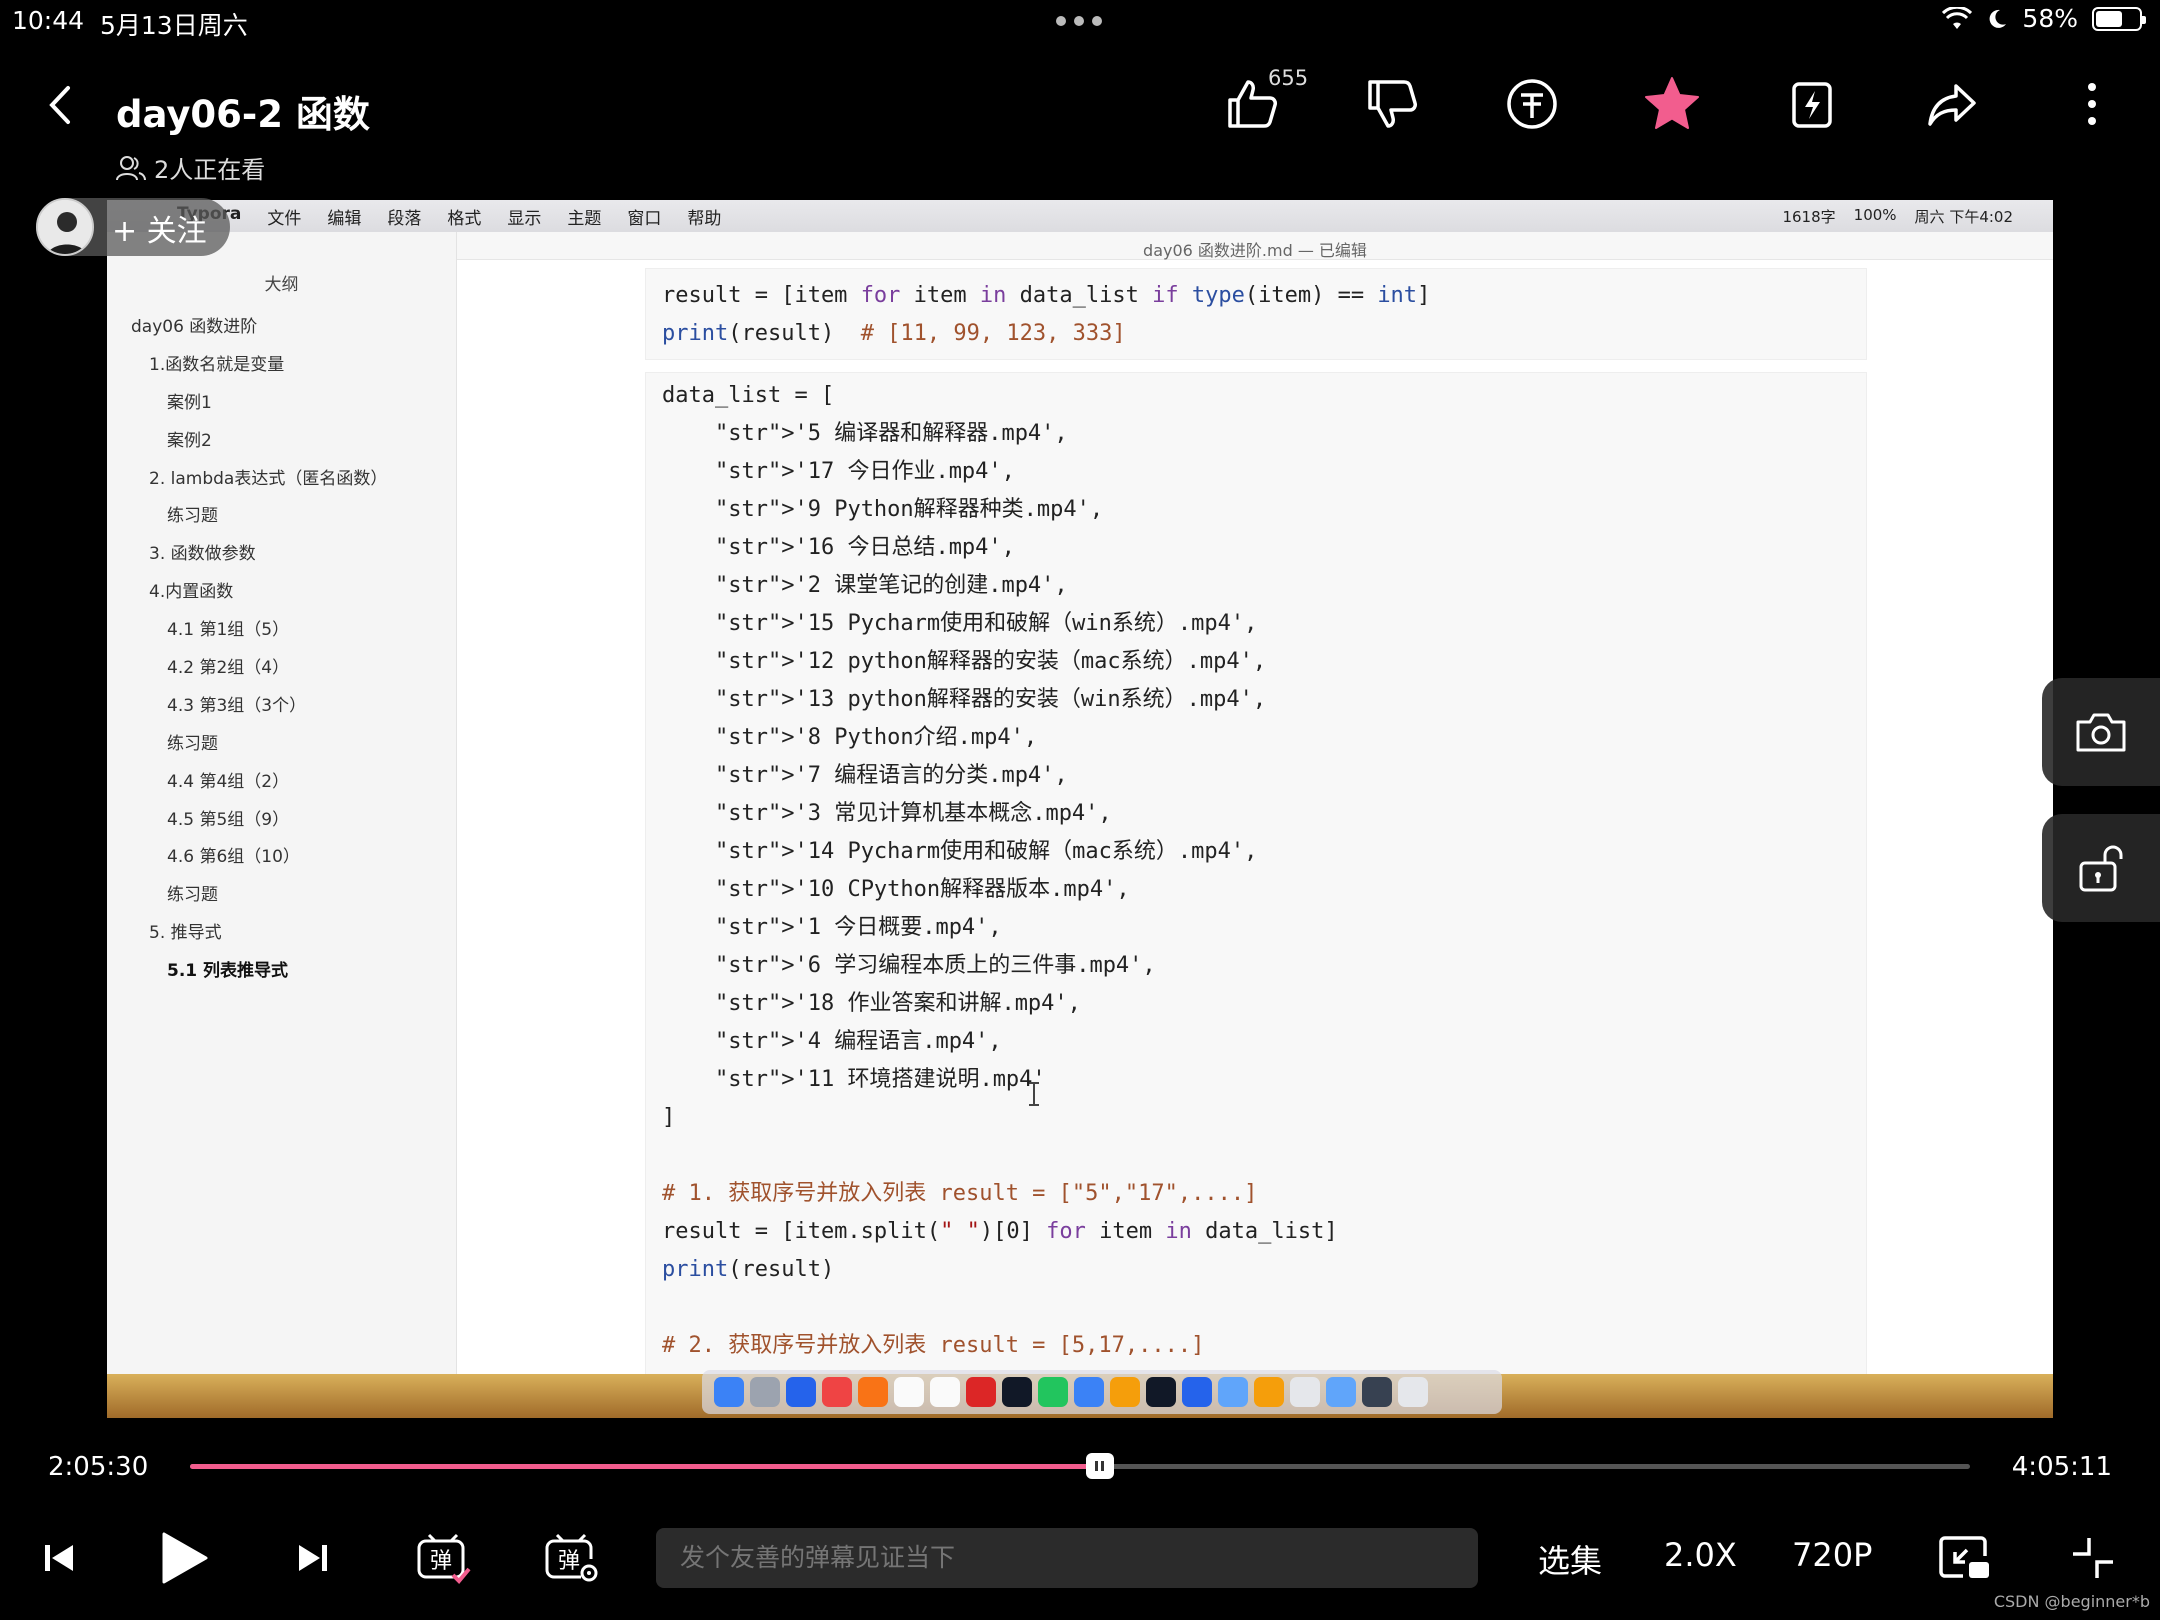 The height and width of the screenshot is (1620, 2160). I want to click on desktop-wallpaper-strip, so click(1080, 1394).